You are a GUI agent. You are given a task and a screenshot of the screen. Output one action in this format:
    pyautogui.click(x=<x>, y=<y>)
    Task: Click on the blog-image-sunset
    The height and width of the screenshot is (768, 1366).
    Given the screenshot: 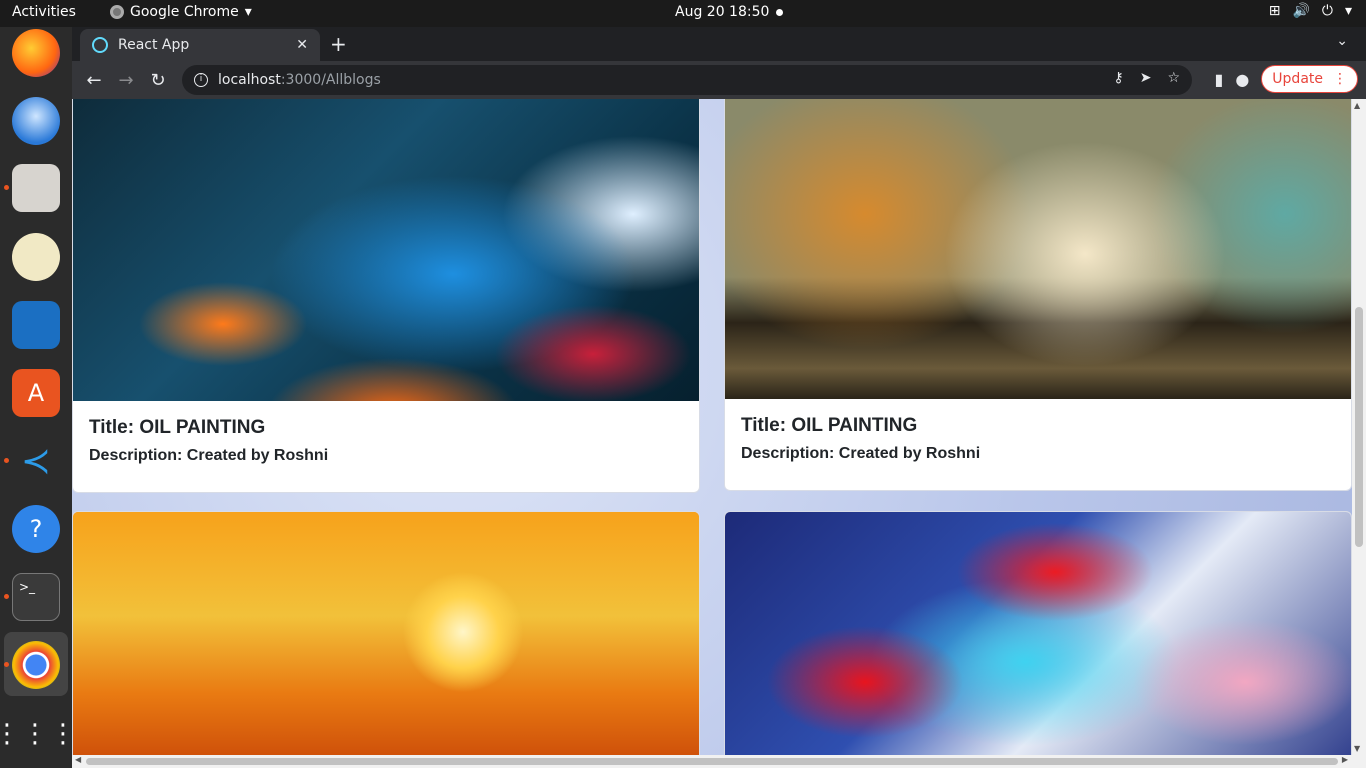 What is the action you would take?
    pyautogui.click(x=386, y=633)
    